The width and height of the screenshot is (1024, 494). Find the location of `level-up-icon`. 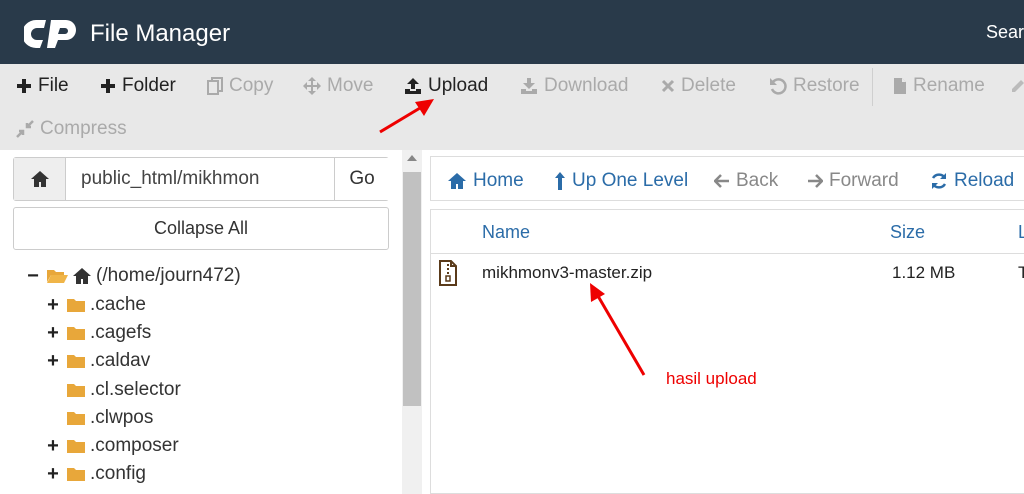

level-up-icon is located at coordinates (560, 181).